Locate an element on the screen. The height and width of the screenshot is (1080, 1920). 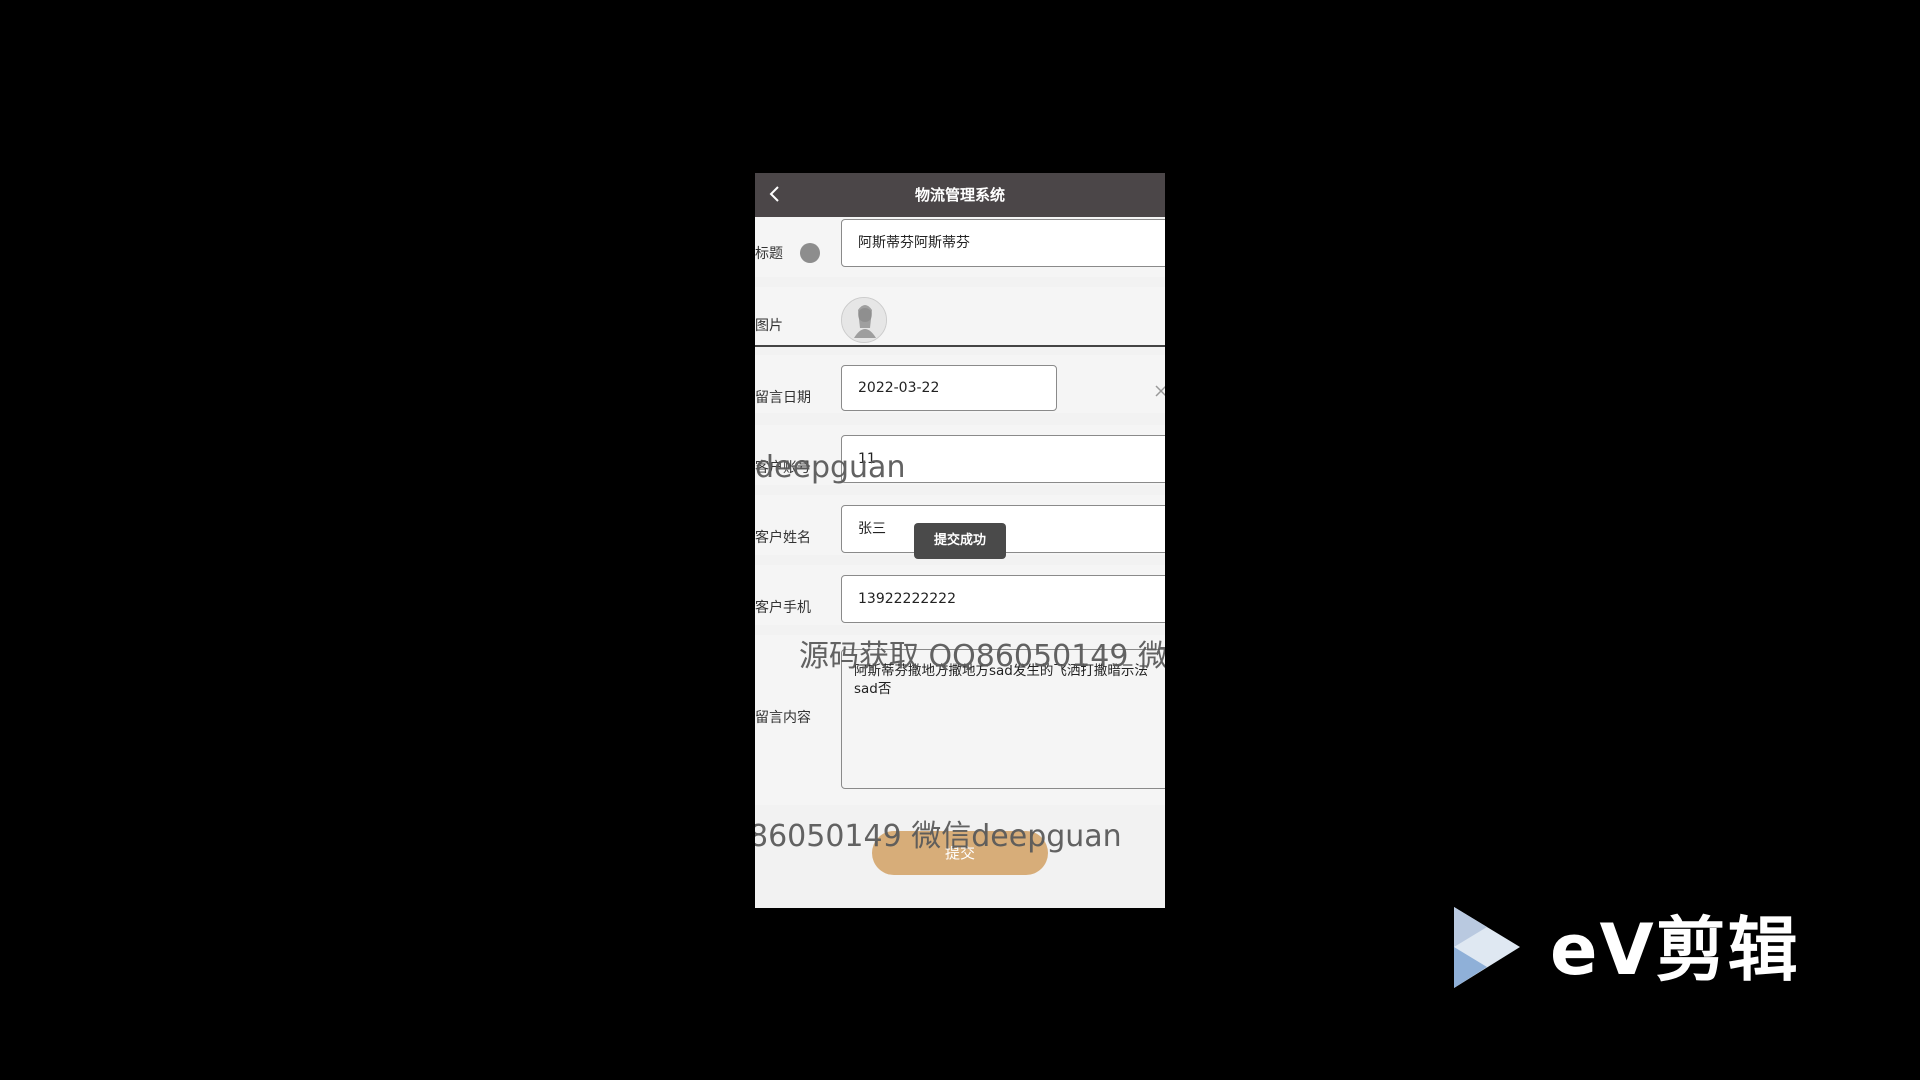
ev-brand-text: eV剪辑 is located at coordinates (1675, 950).